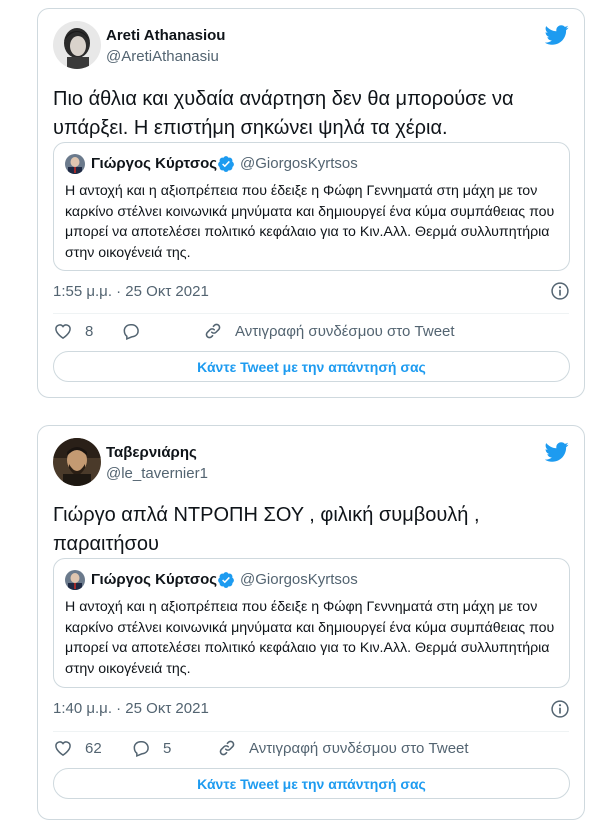 The height and width of the screenshot is (830, 614). Describe the element at coordinates (93, 748) in the screenshot. I see `like-count: 62` at that location.